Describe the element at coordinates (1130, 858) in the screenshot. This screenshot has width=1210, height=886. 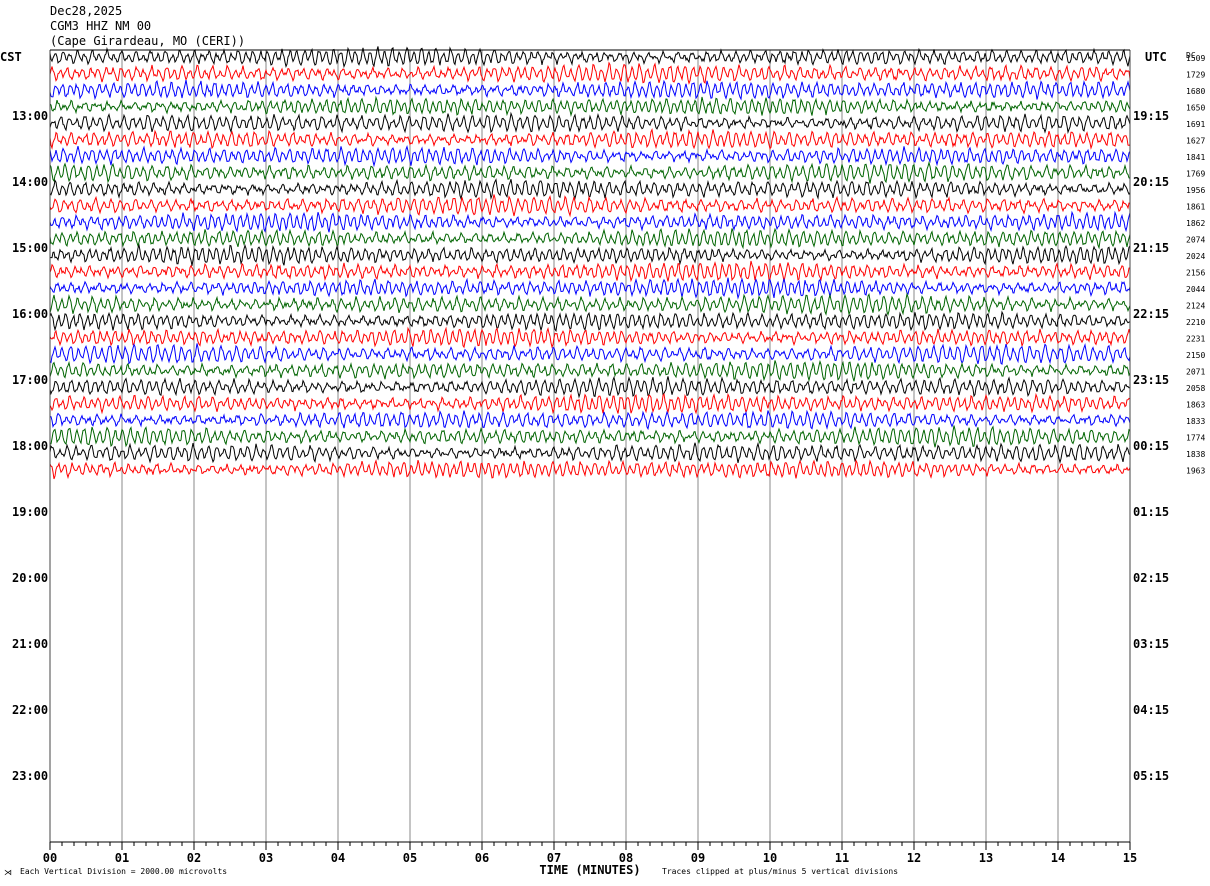
I see `x-tick-label: 15` at that location.